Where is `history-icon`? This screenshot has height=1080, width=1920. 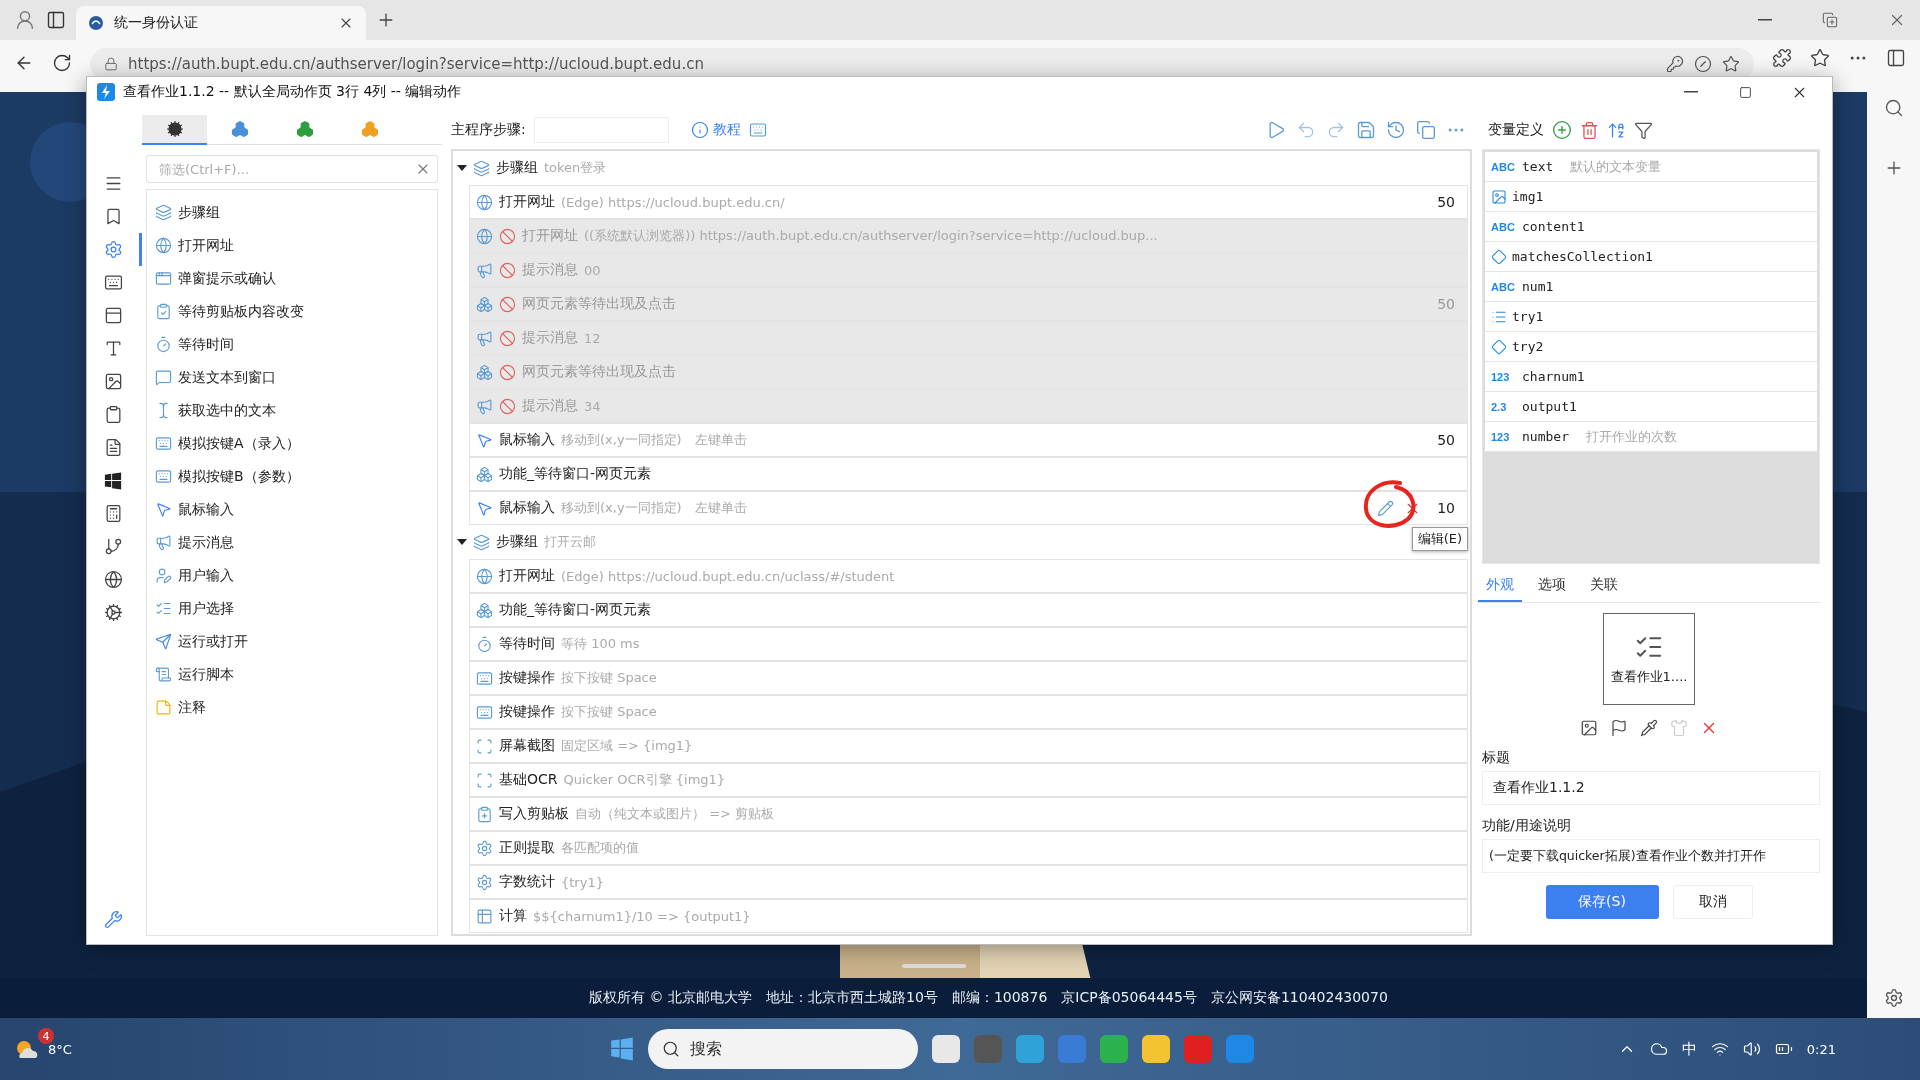 history-icon is located at coordinates (1396, 130).